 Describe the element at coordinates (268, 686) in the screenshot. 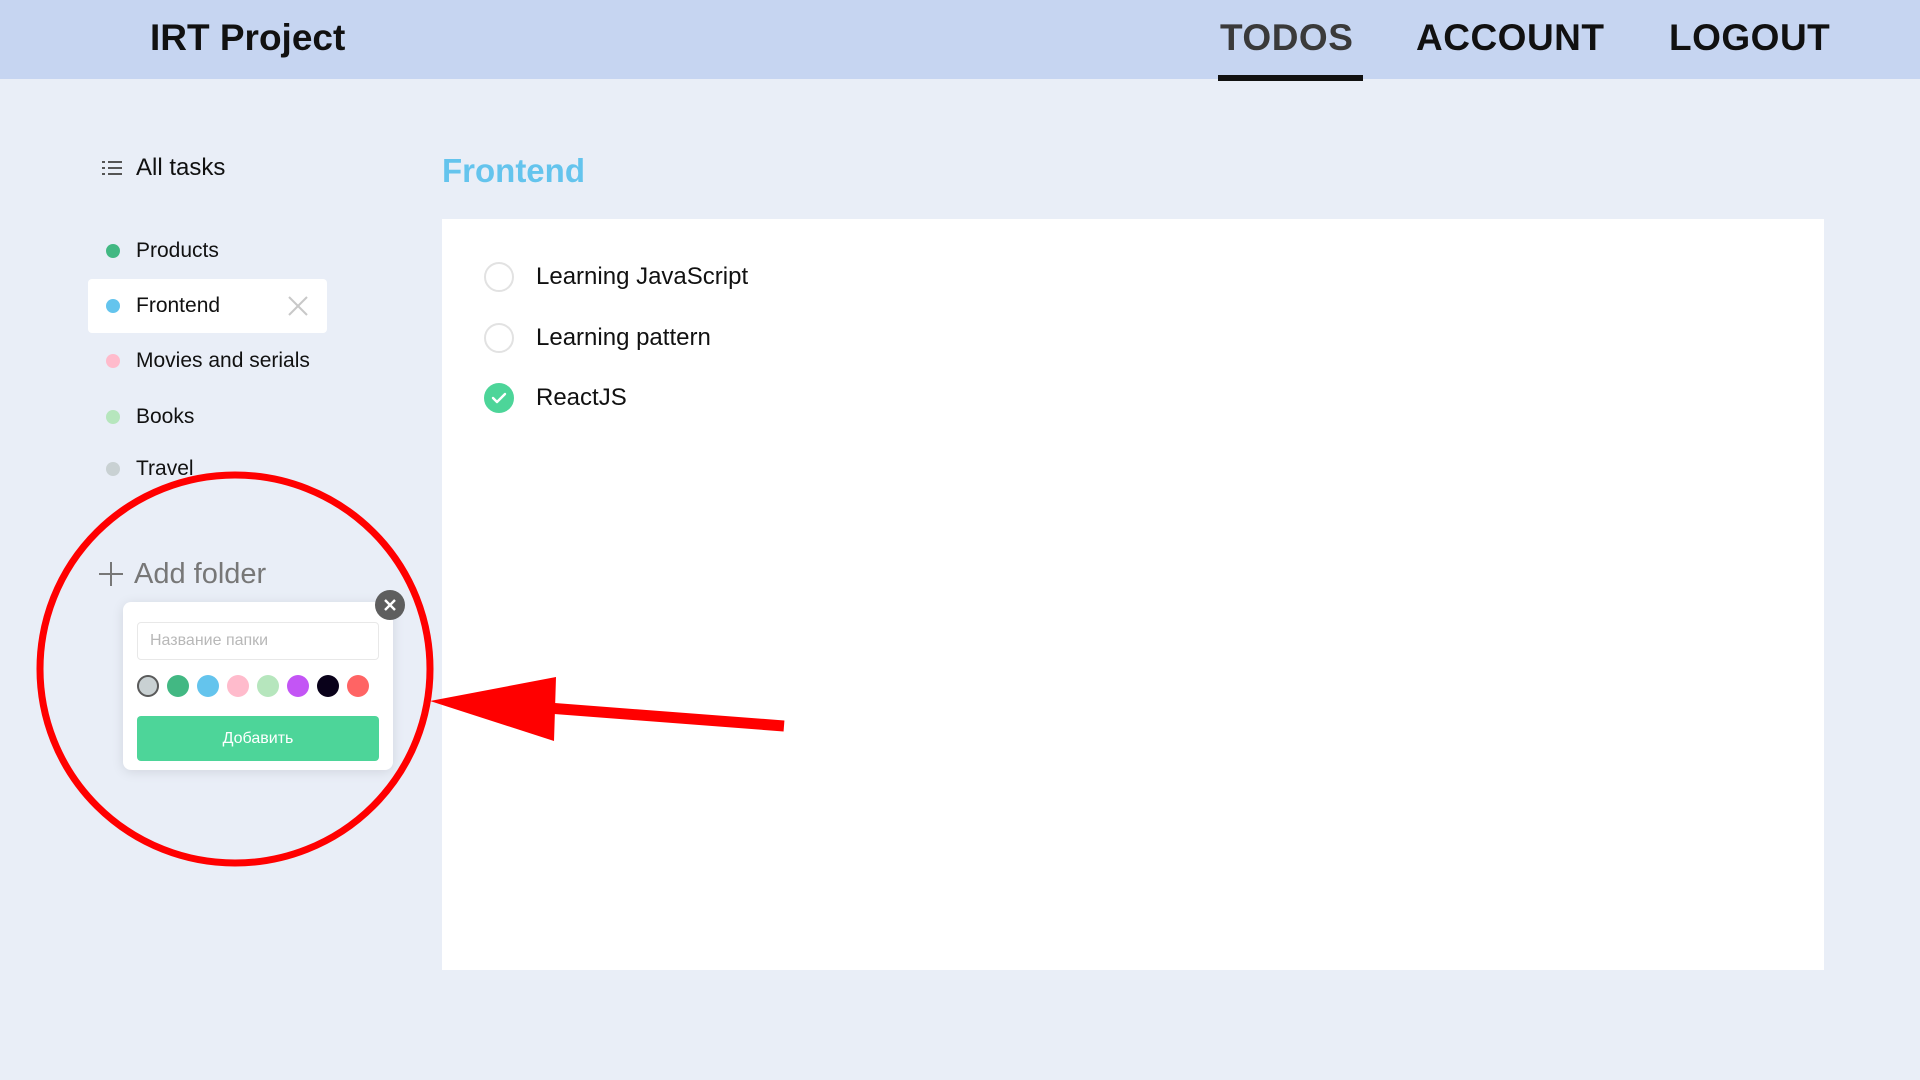

I see `color-swatch-light-green` at that location.